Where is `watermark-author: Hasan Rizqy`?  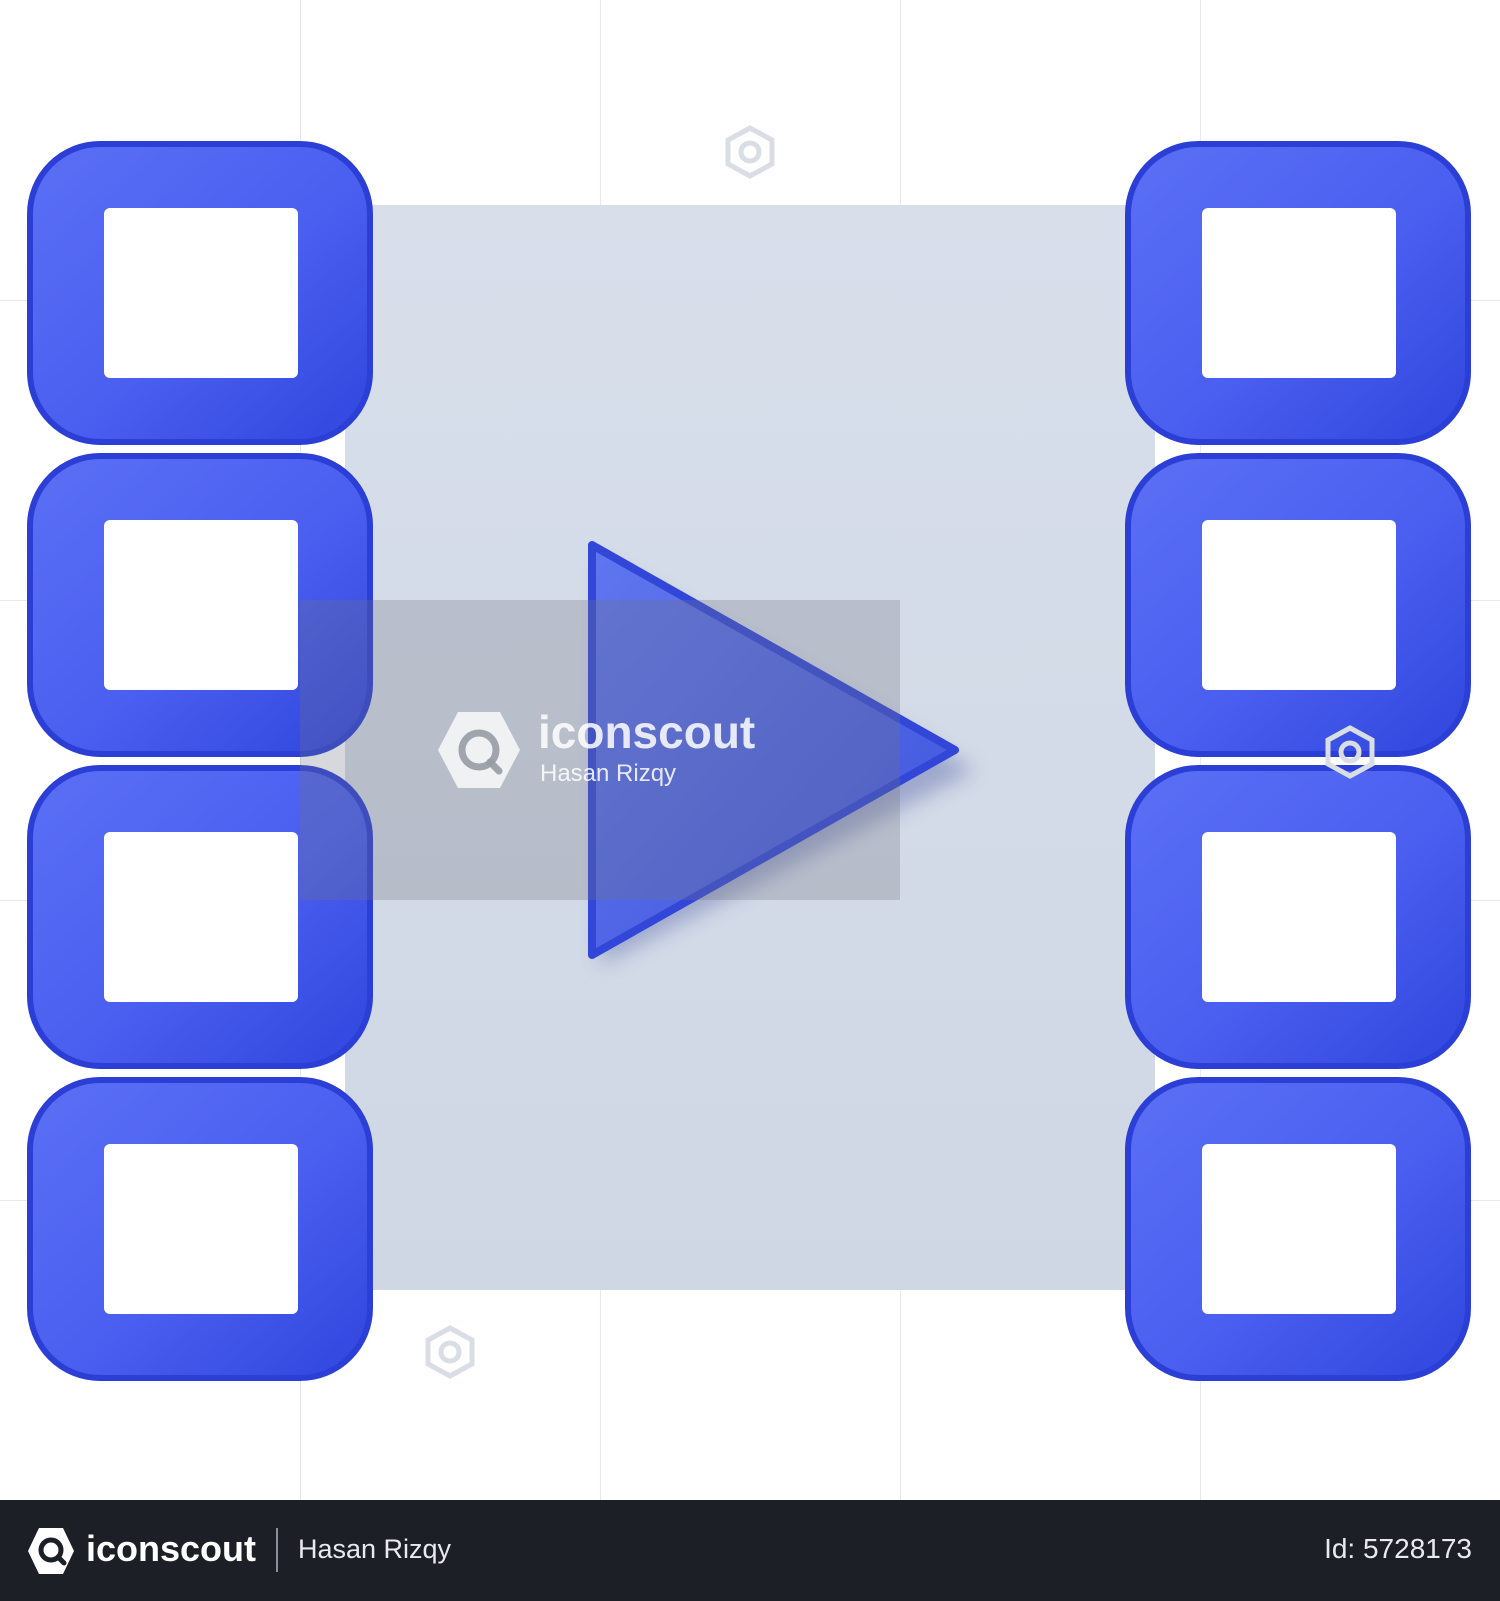 watermark-author: Hasan Rizqy is located at coordinates (608, 773).